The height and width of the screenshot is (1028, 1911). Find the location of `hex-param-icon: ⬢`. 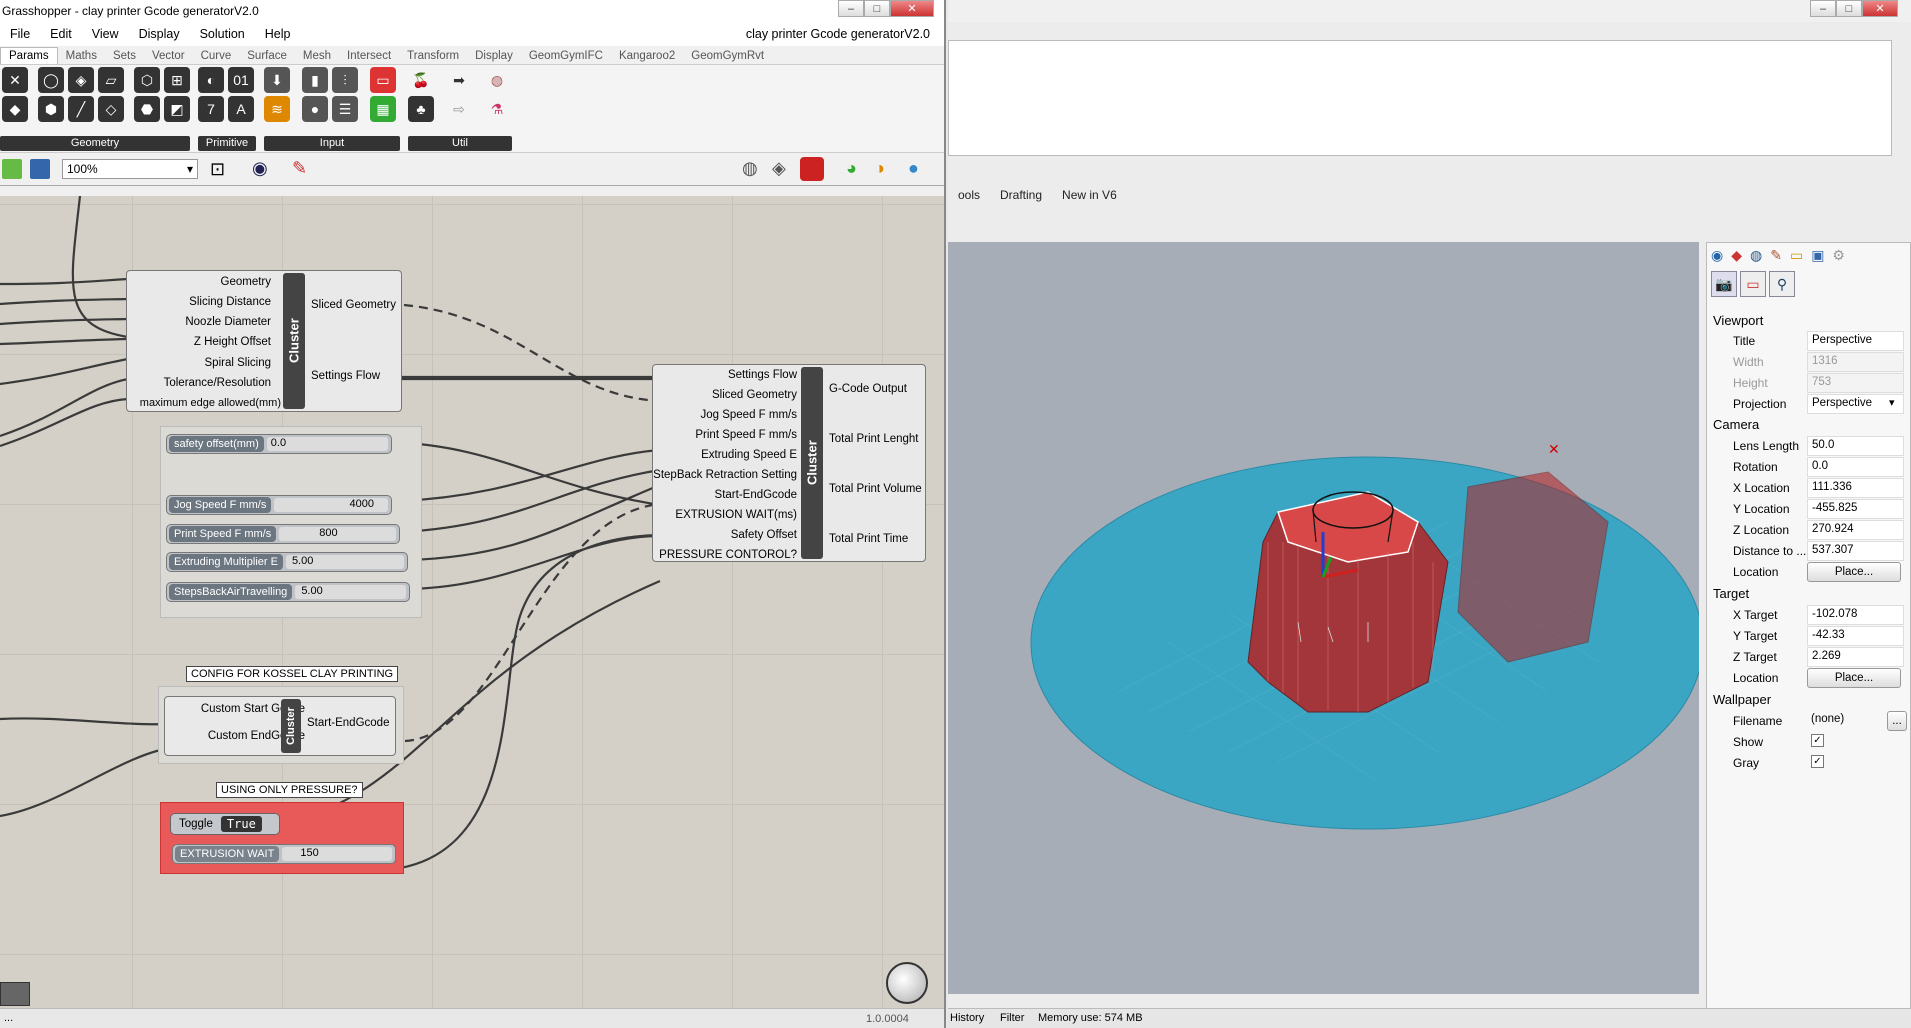

hex-param-icon: ⬢ is located at coordinates (51, 109).